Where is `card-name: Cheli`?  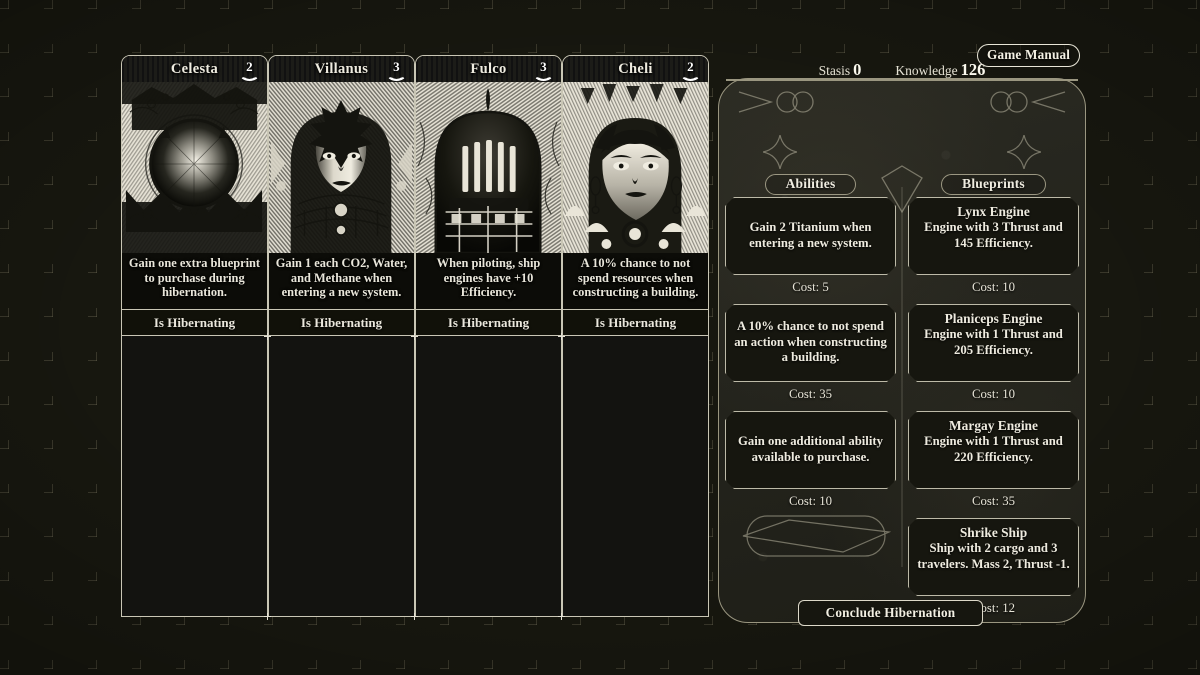 card-name: Cheli is located at coordinates (635, 68).